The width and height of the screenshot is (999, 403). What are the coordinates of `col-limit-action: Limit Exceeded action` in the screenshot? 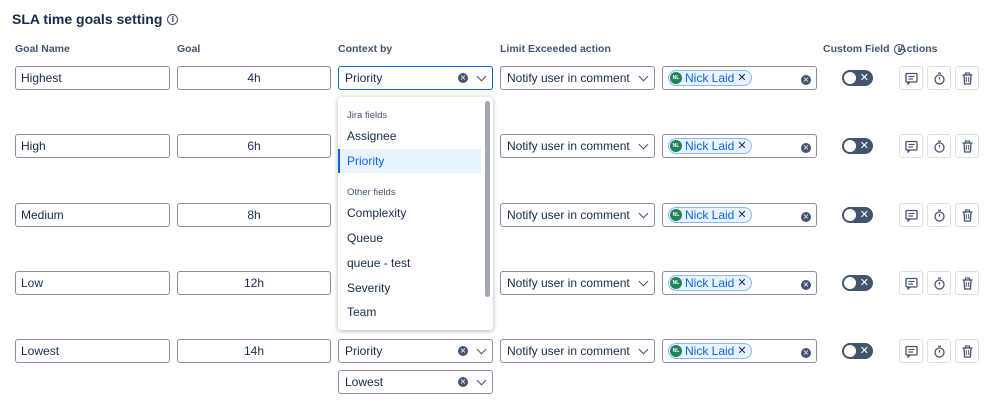 It's located at (555, 49).